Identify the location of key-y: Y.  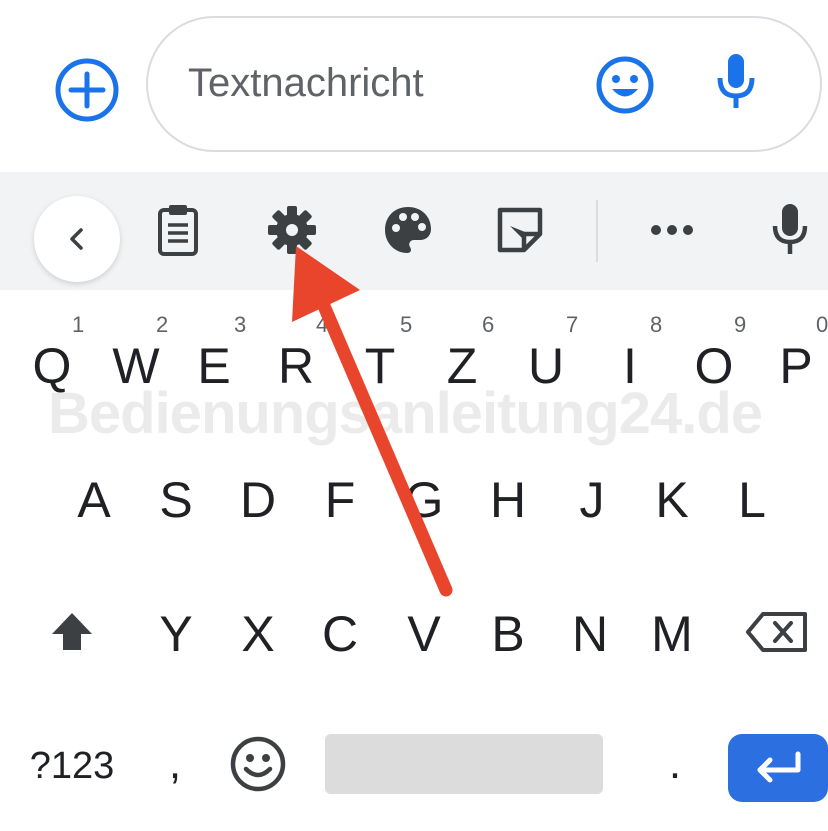
(176, 634).